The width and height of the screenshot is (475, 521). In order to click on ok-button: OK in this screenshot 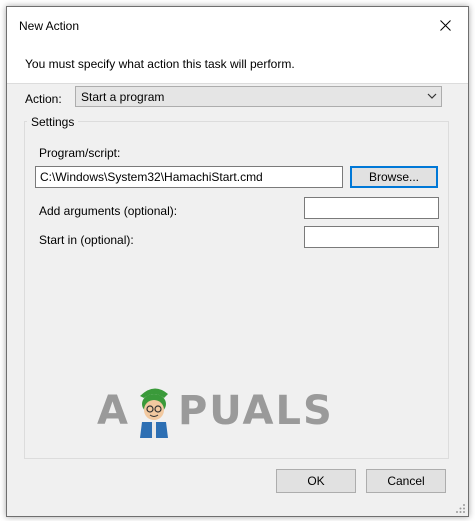, I will do `click(316, 481)`.